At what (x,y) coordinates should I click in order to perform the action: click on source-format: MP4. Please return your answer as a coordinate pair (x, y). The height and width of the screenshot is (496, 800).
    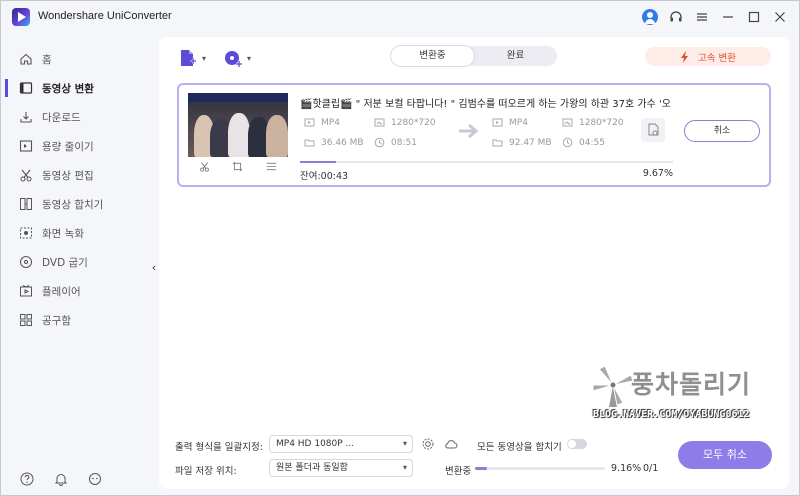
    Looking at the image, I should click on (322, 122).